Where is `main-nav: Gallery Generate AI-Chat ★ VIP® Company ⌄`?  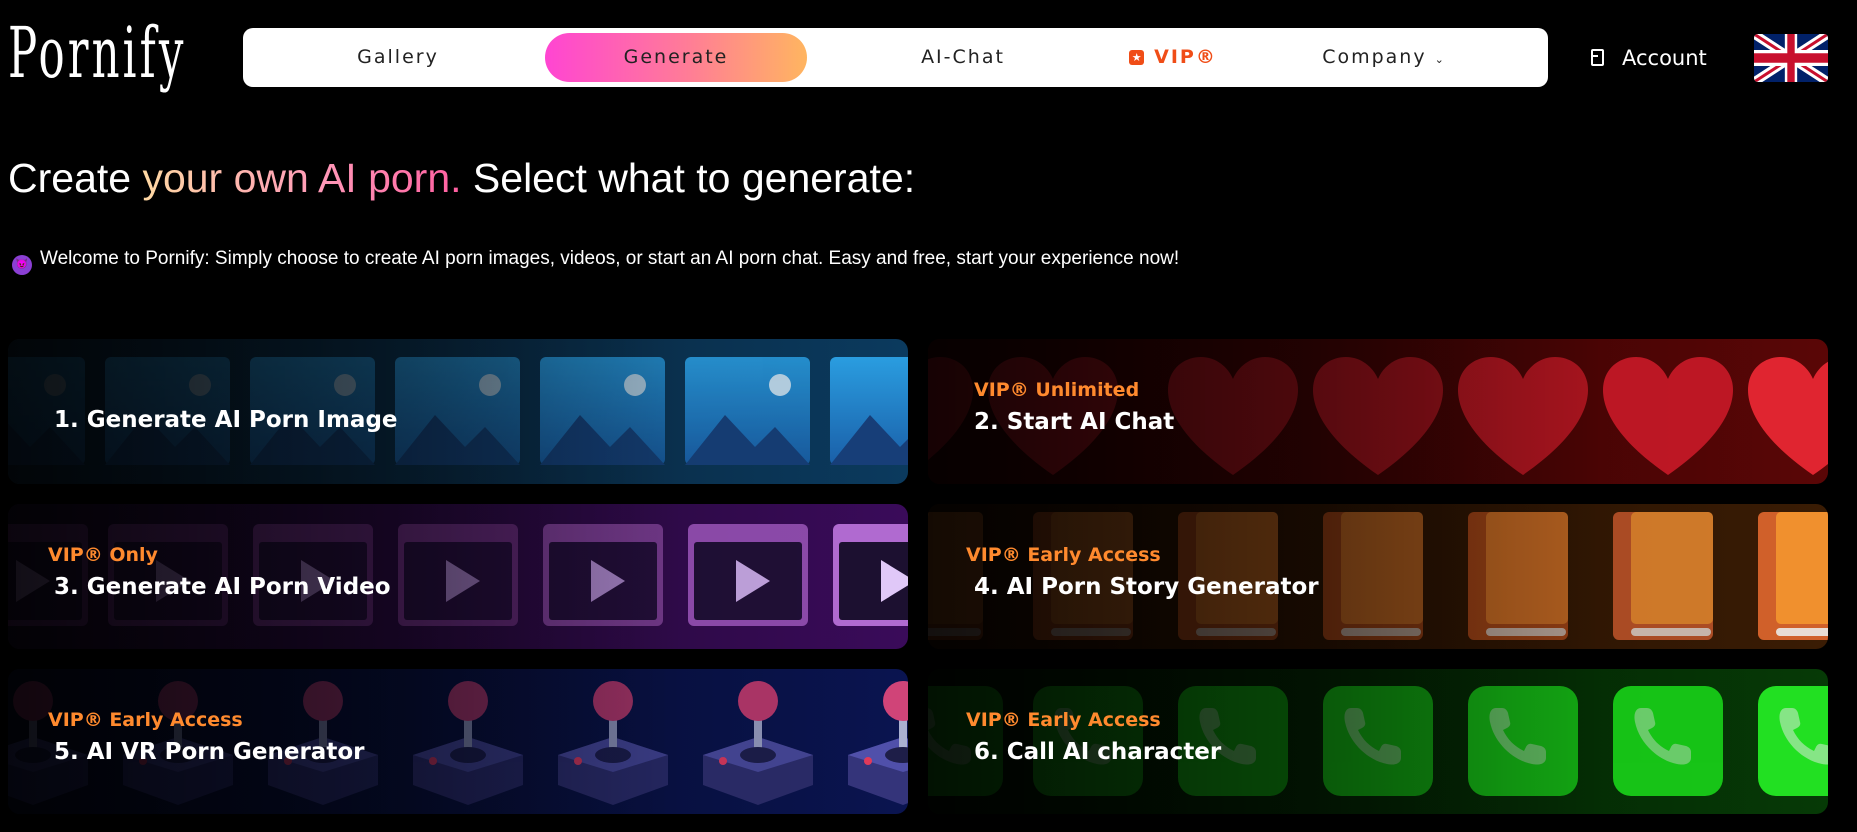
main-nav: Gallery Generate AI-Chat ★ VIP® Company ⌄ is located at coordinates (895, 57).